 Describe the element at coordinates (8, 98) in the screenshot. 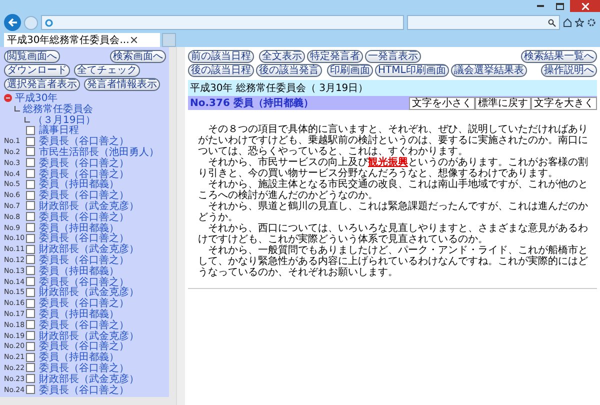

I see `collapse-icon` at that location.